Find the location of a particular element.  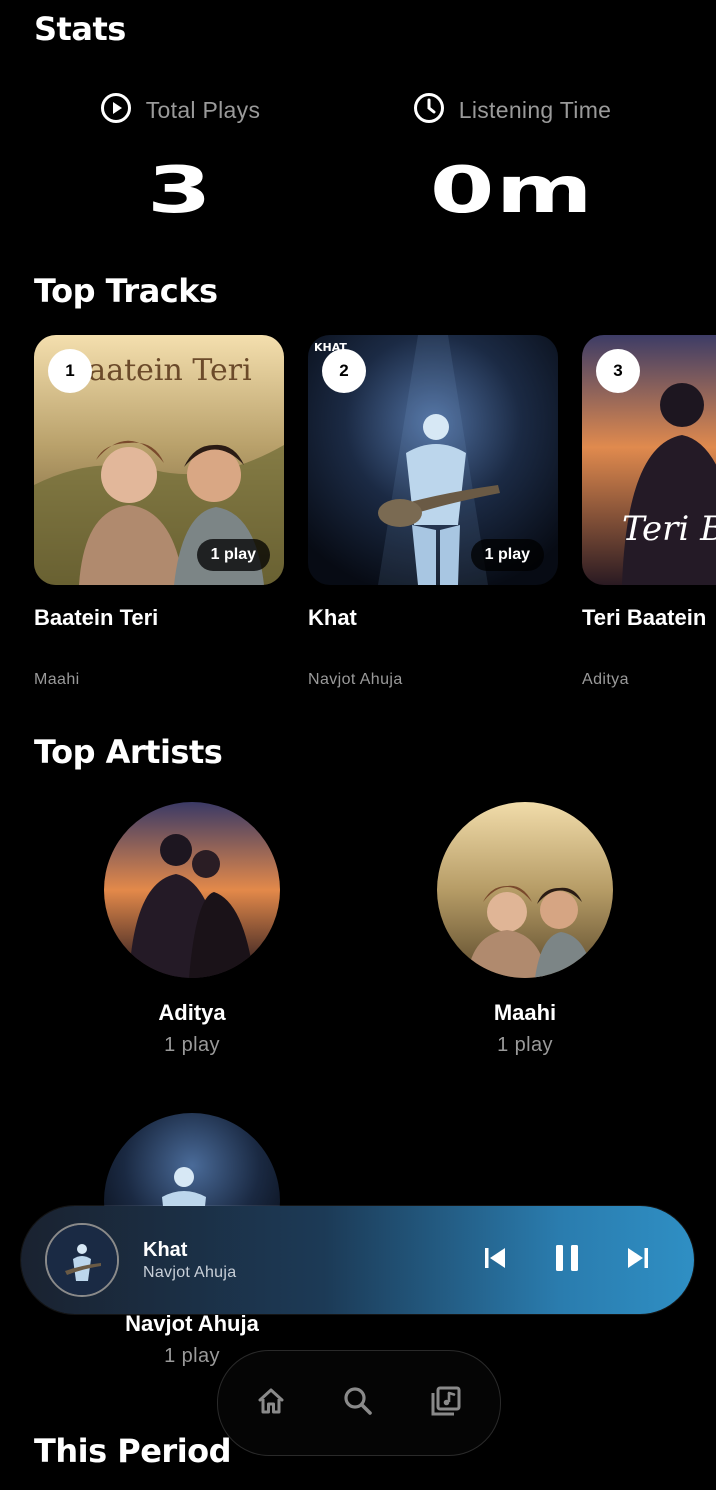

artist-card: Maahi 1 play is located at coordinates (525, 929).